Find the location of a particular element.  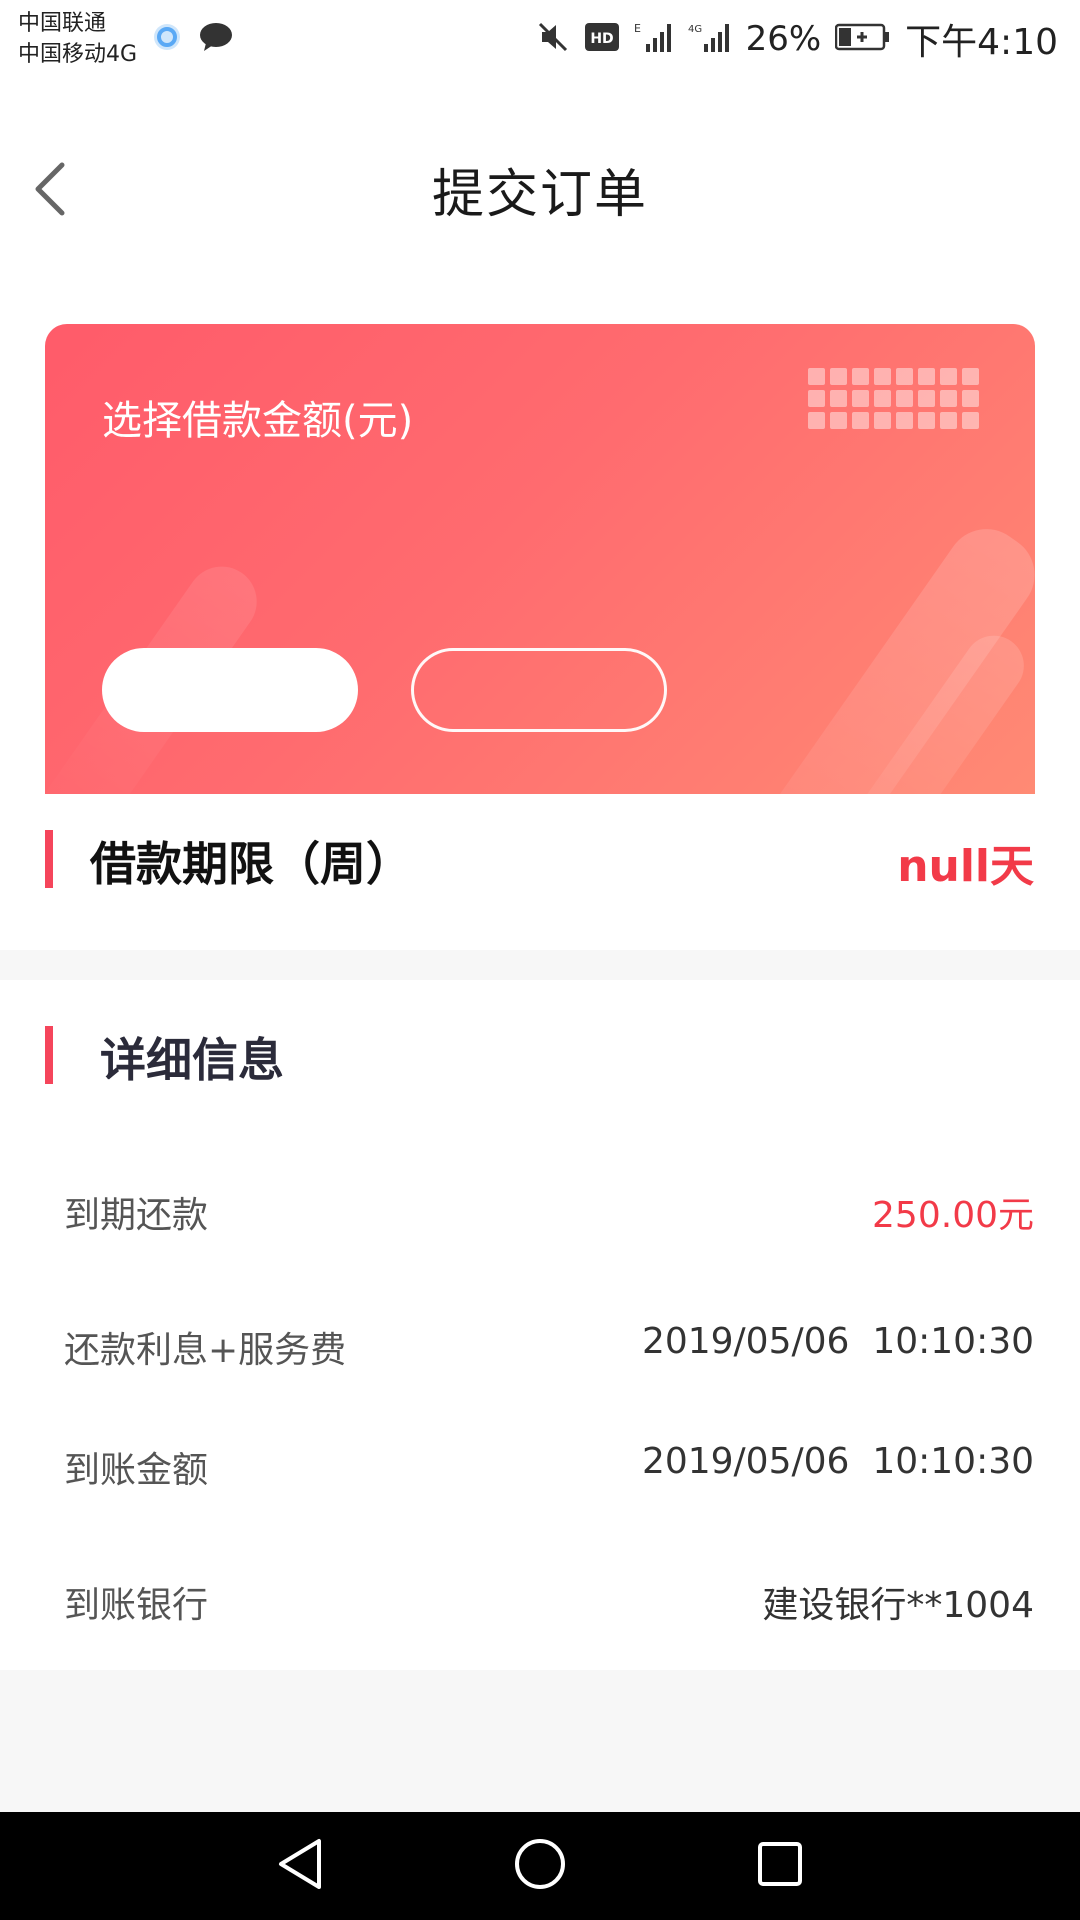

system-status: HD E 4G 26% 下午4:10 is located at coordinates (797, 39).